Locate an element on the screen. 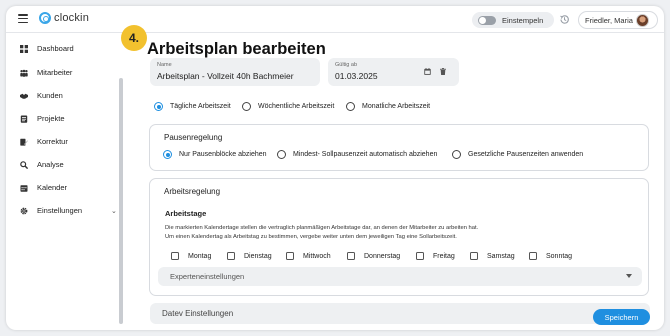 This screenshot has width=670, height=336. sidebar-item-einstellungen: Einstellungen ⌄ is located at coordinates (68, 210).